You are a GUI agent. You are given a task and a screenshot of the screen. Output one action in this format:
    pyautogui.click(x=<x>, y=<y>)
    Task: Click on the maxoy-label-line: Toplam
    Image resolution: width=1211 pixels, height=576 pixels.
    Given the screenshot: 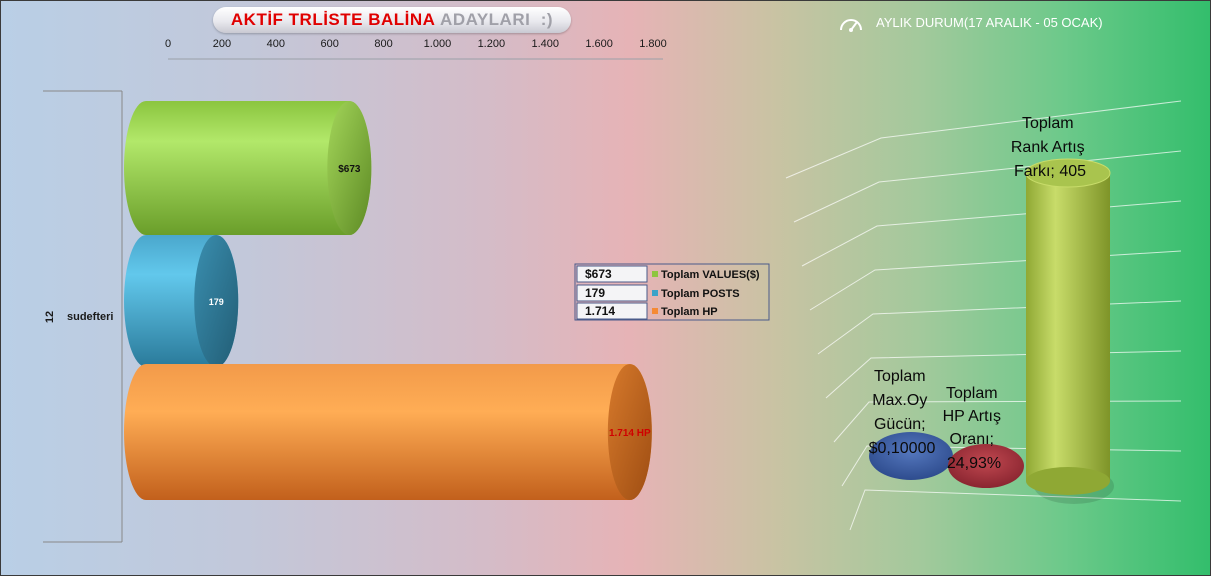 What is the action you would take?
    pyautogui.click(x=900, y=376)
    